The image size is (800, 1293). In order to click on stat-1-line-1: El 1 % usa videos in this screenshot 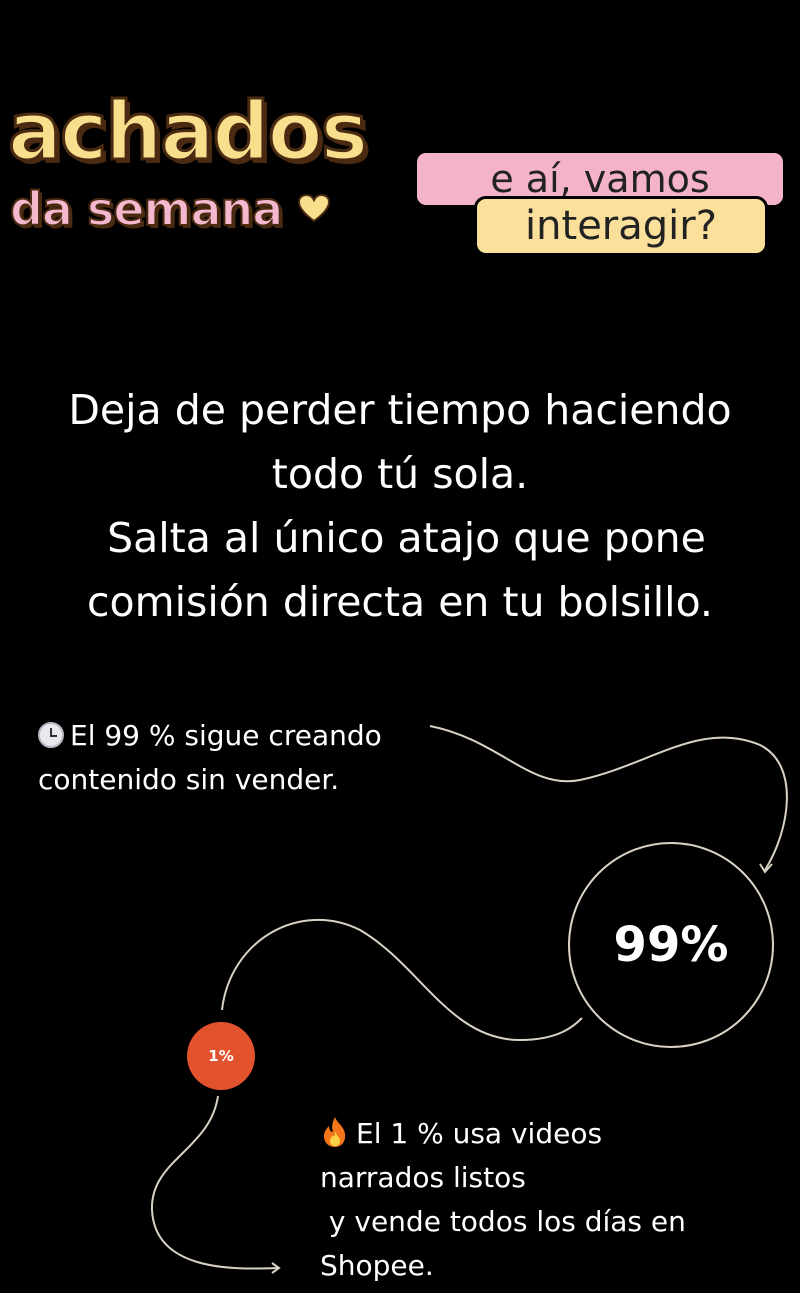, I will do `click(479, 1133)`.